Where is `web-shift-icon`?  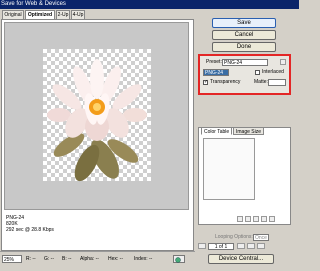
web-shift-icon is located at coordinates (248, 219).